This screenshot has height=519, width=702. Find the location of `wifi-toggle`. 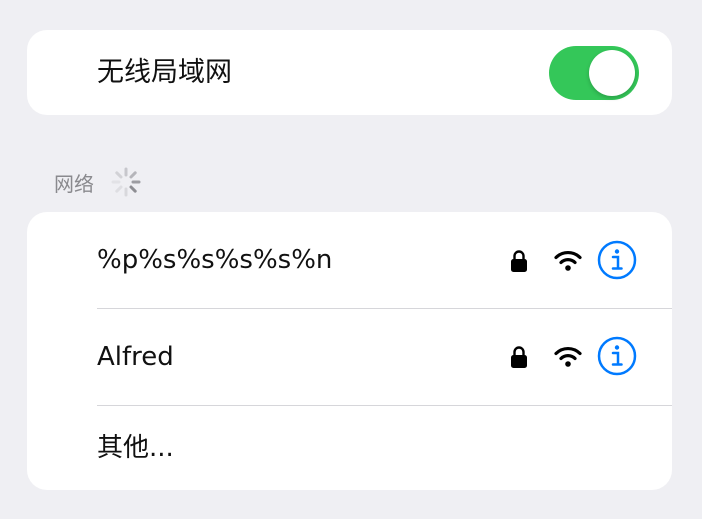

wifi-toggle is located at coordinates (594, 73).